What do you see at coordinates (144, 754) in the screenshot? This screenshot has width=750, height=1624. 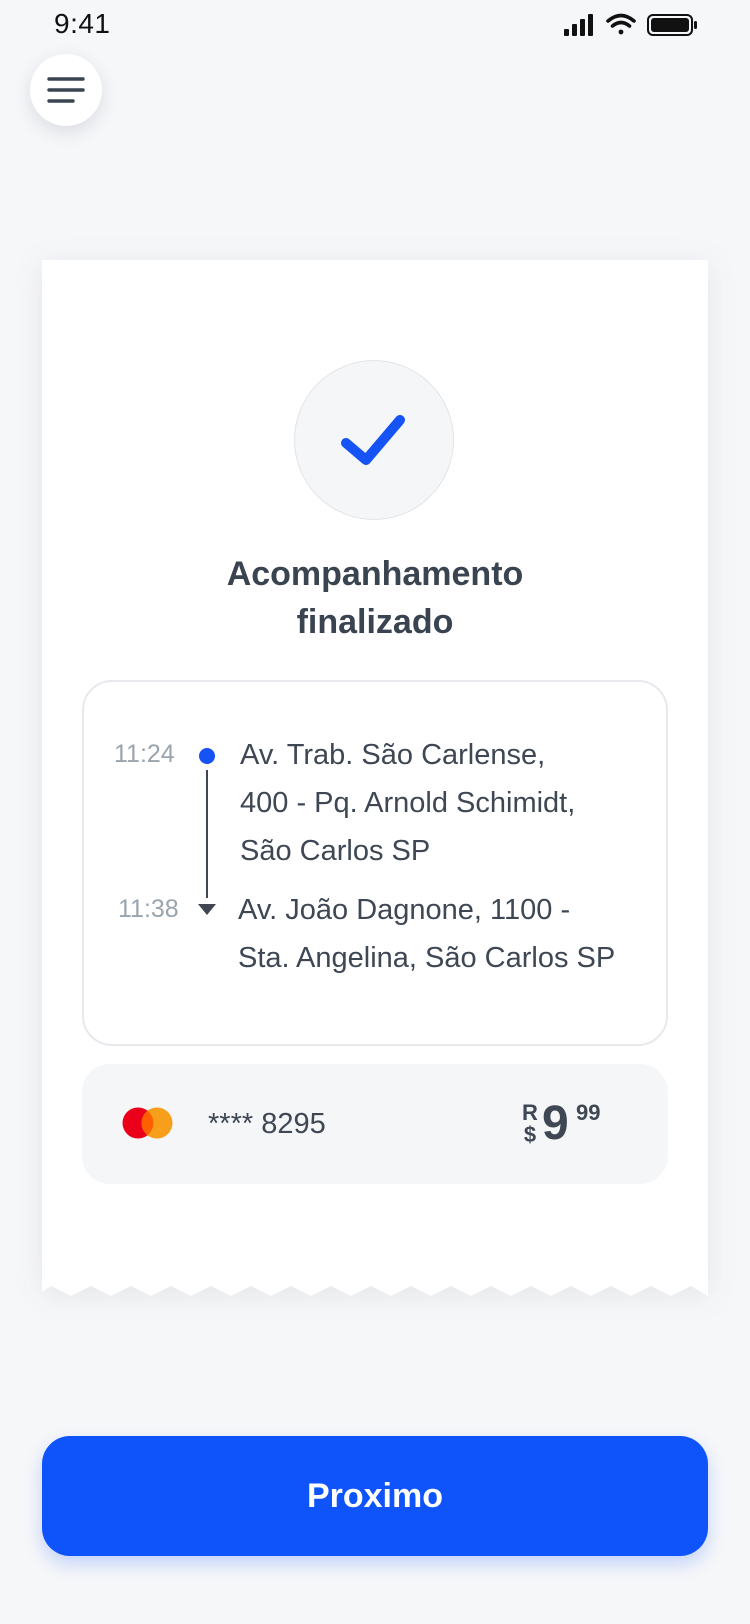 I see `origin-time: 11:24` at bounding box center [144, 754].